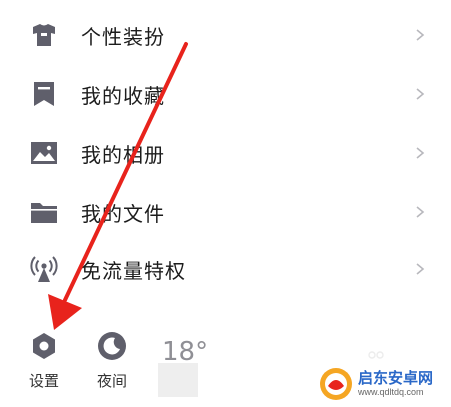 The image size is (451, 407). Describe the element at coordinates (225, 269) in the screenshot. I see `menu-item-free-data: 免流量特权` at that location.